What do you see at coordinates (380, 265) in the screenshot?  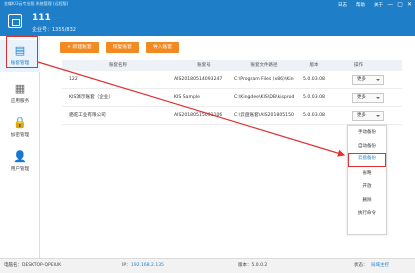 I see `status-right-value: 局域主控` at bounding box center [380, 265].